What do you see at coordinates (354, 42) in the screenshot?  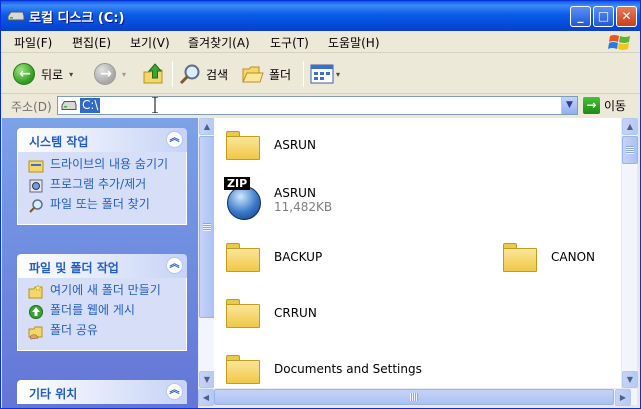 I see `menu-help: 도움말(H)` at bounding box center [354, 42].